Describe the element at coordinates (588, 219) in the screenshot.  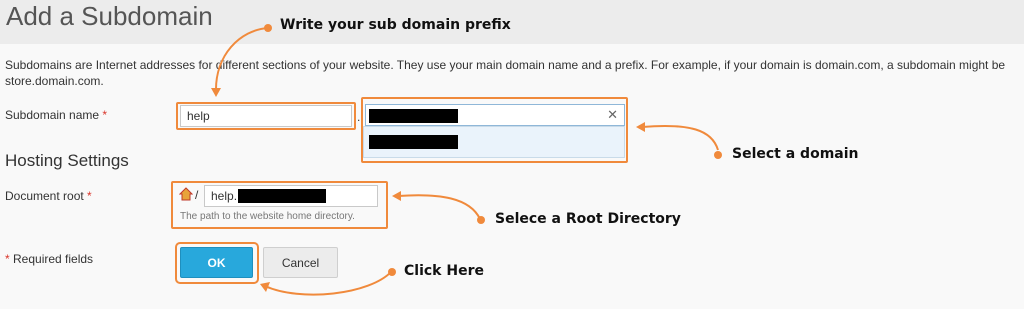
I see `annotation-root: Selece a Root Directory` at that location.